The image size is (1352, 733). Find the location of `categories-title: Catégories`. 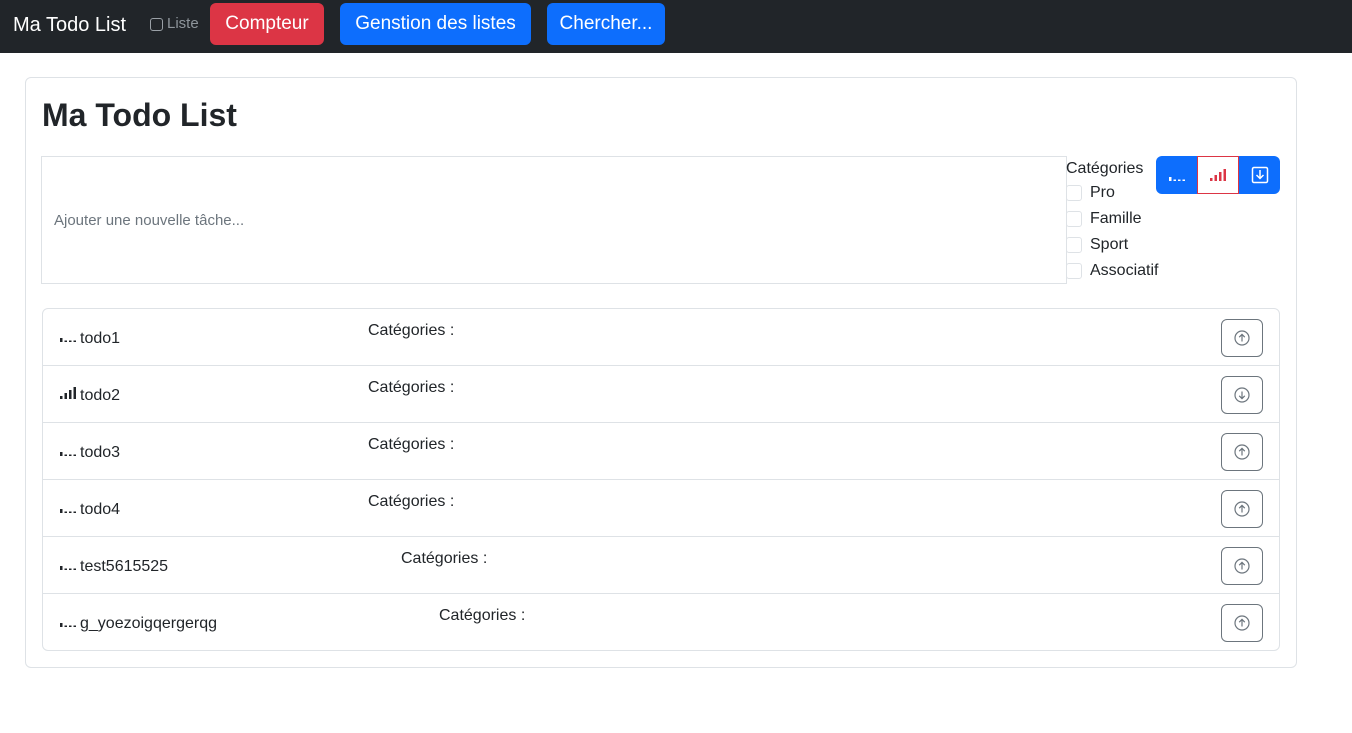

categories-title: Catégories is located at coordinates (1105, 168).